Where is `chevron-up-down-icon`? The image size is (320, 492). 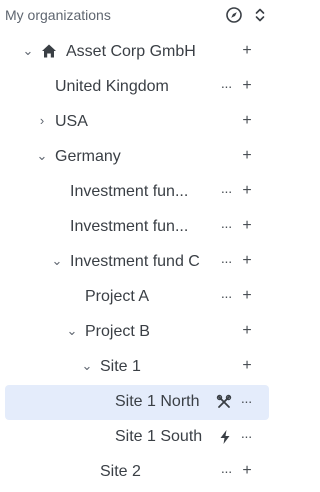
chevron-up-down-icon is located at coordinates (260, 15).